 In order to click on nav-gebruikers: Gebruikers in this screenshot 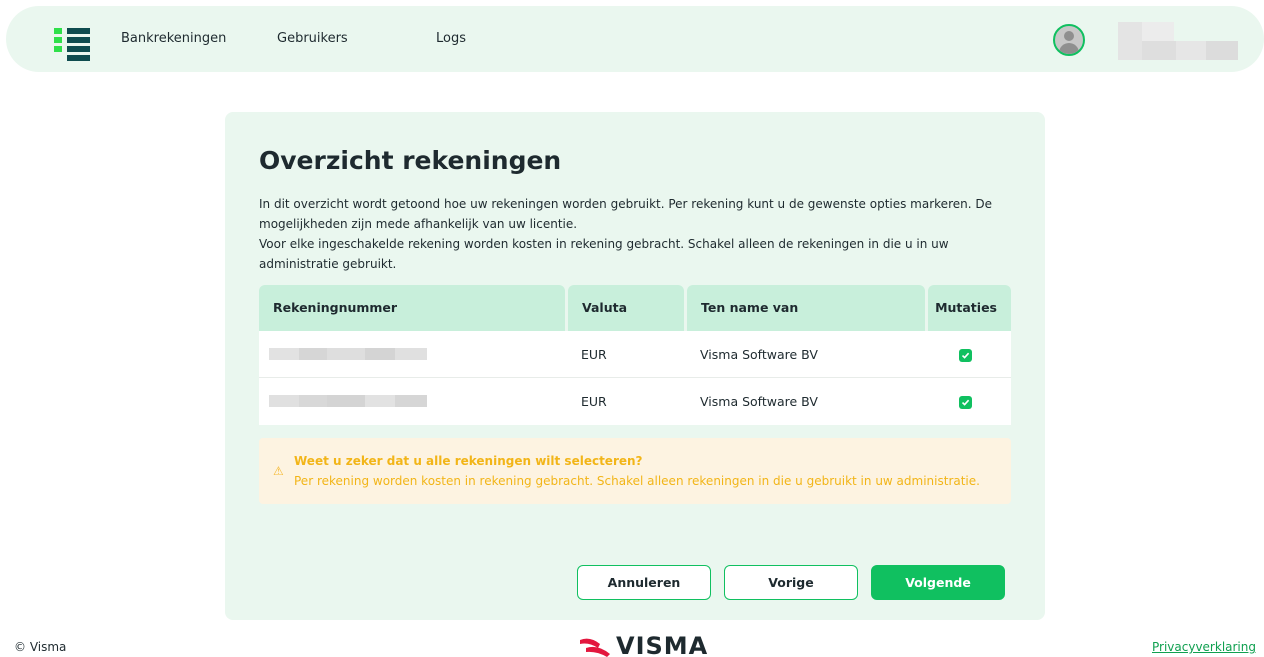, I will do `click(312, 38)`.